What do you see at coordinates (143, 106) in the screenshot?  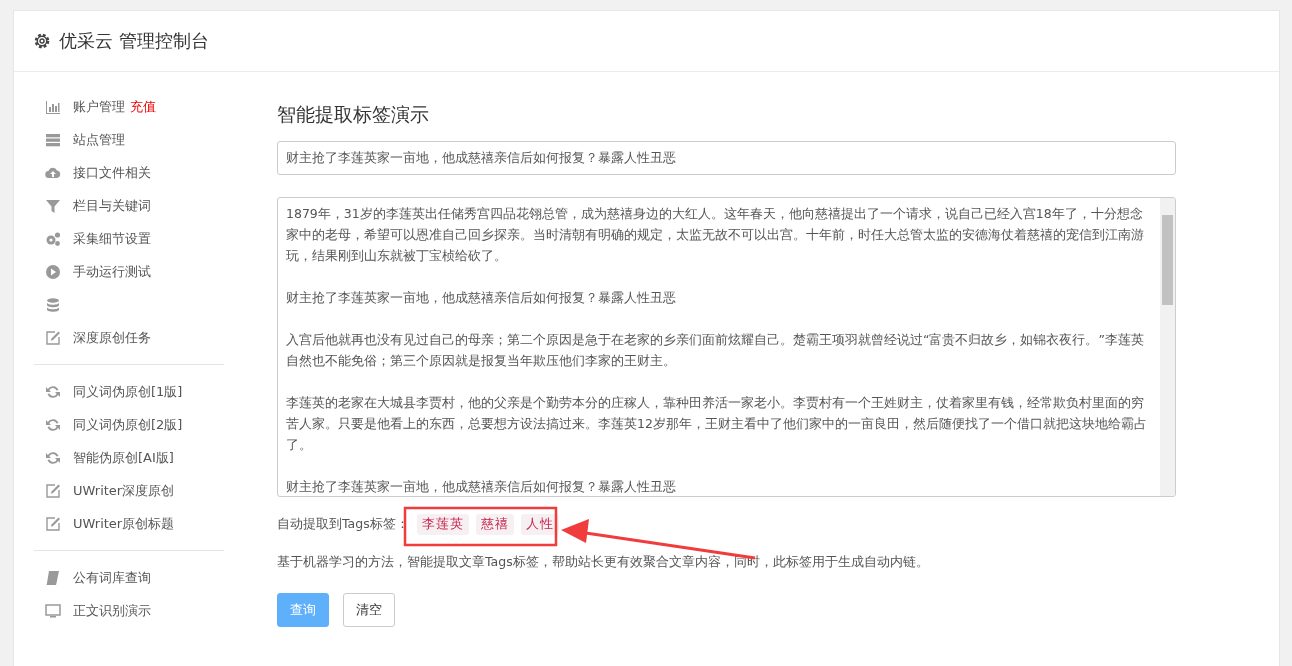 I see `recharge-link: 充值` at bounding box center [143, 106].